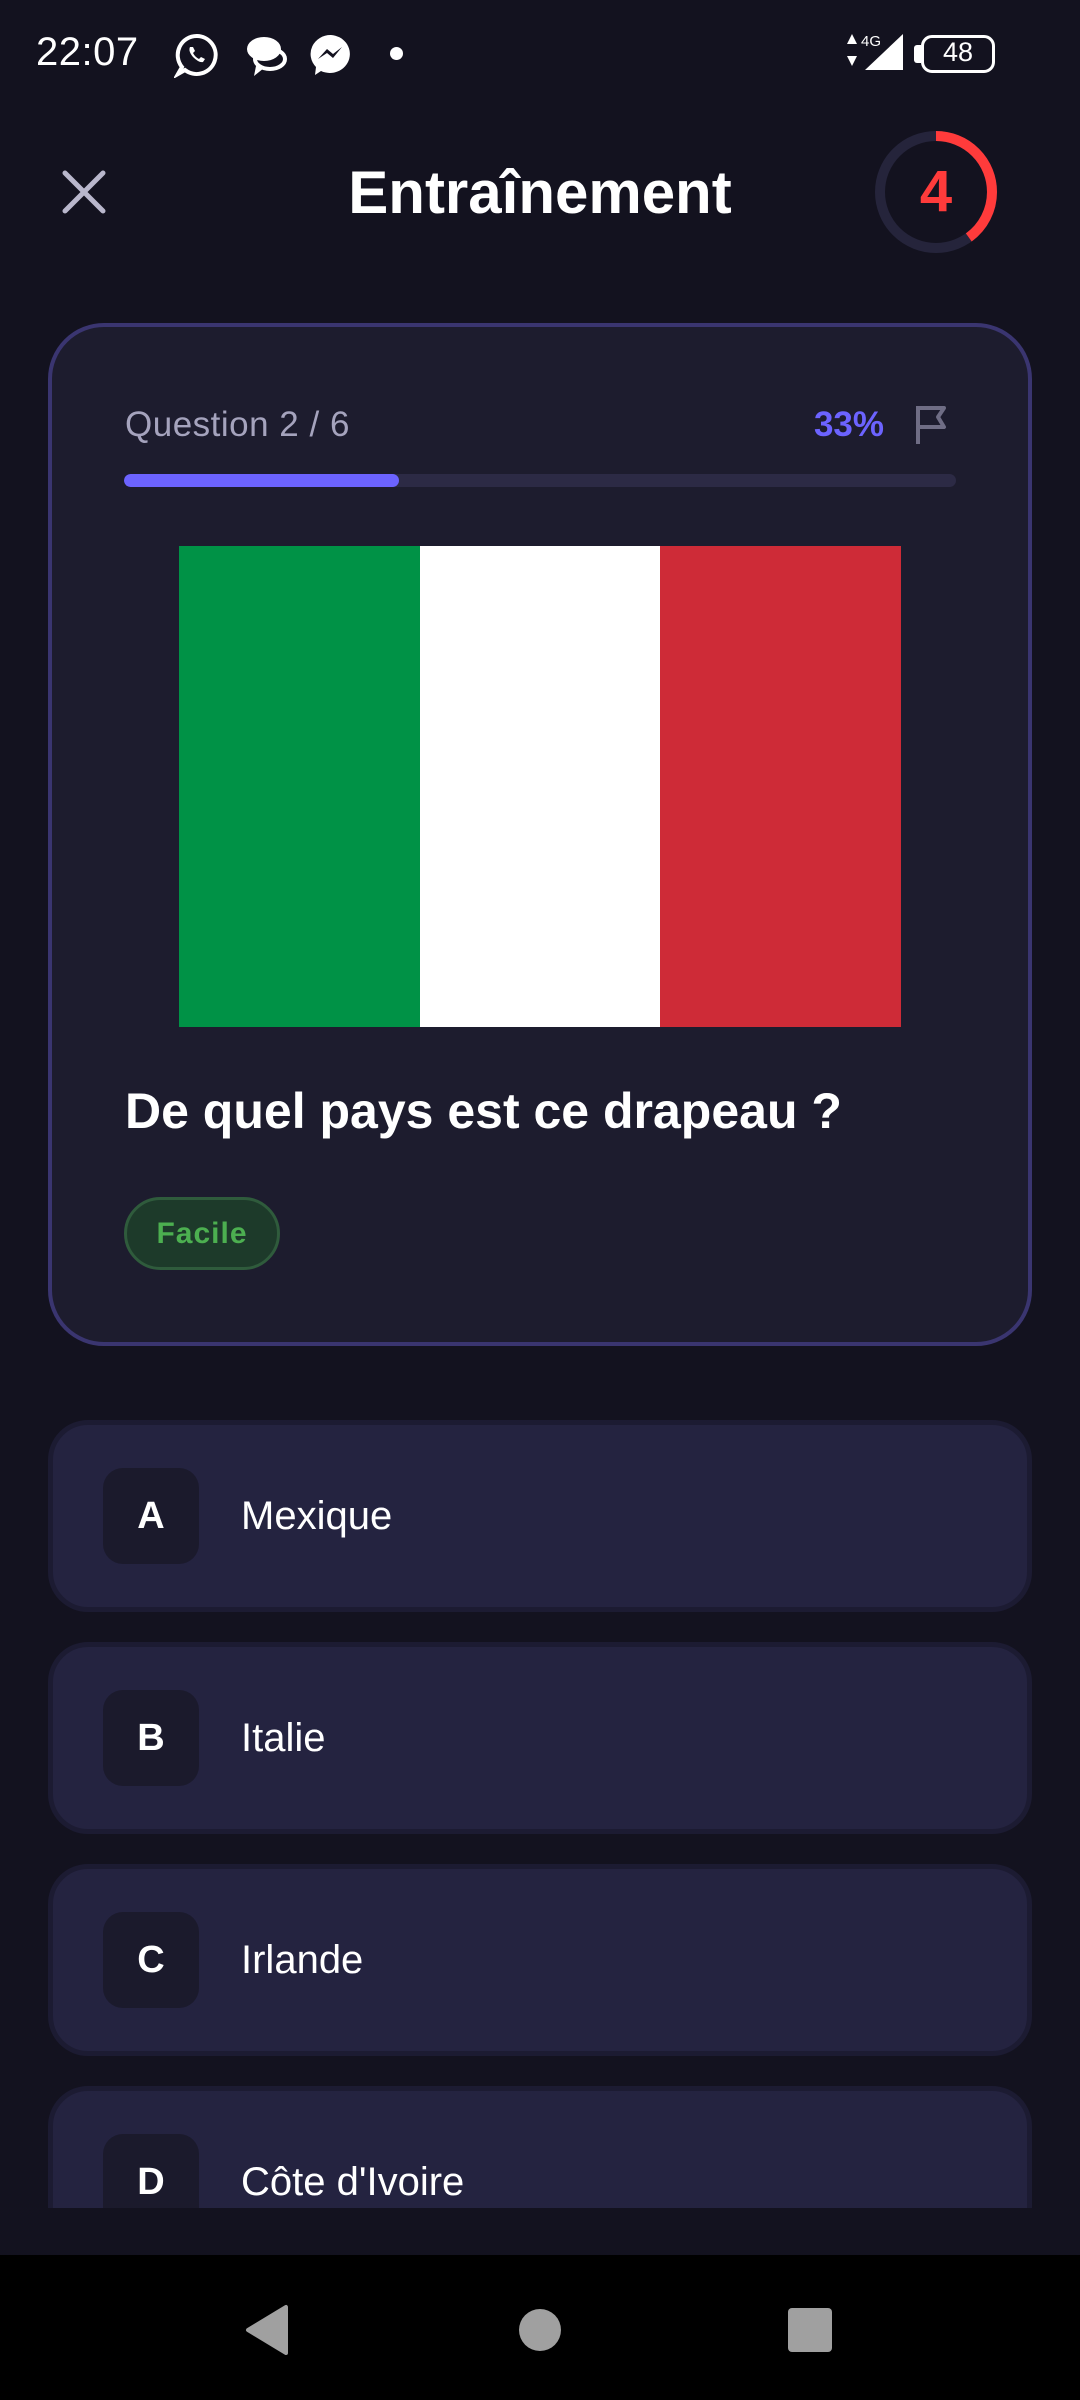  I want to click on flag-stripe-middle, so click(540, 786).